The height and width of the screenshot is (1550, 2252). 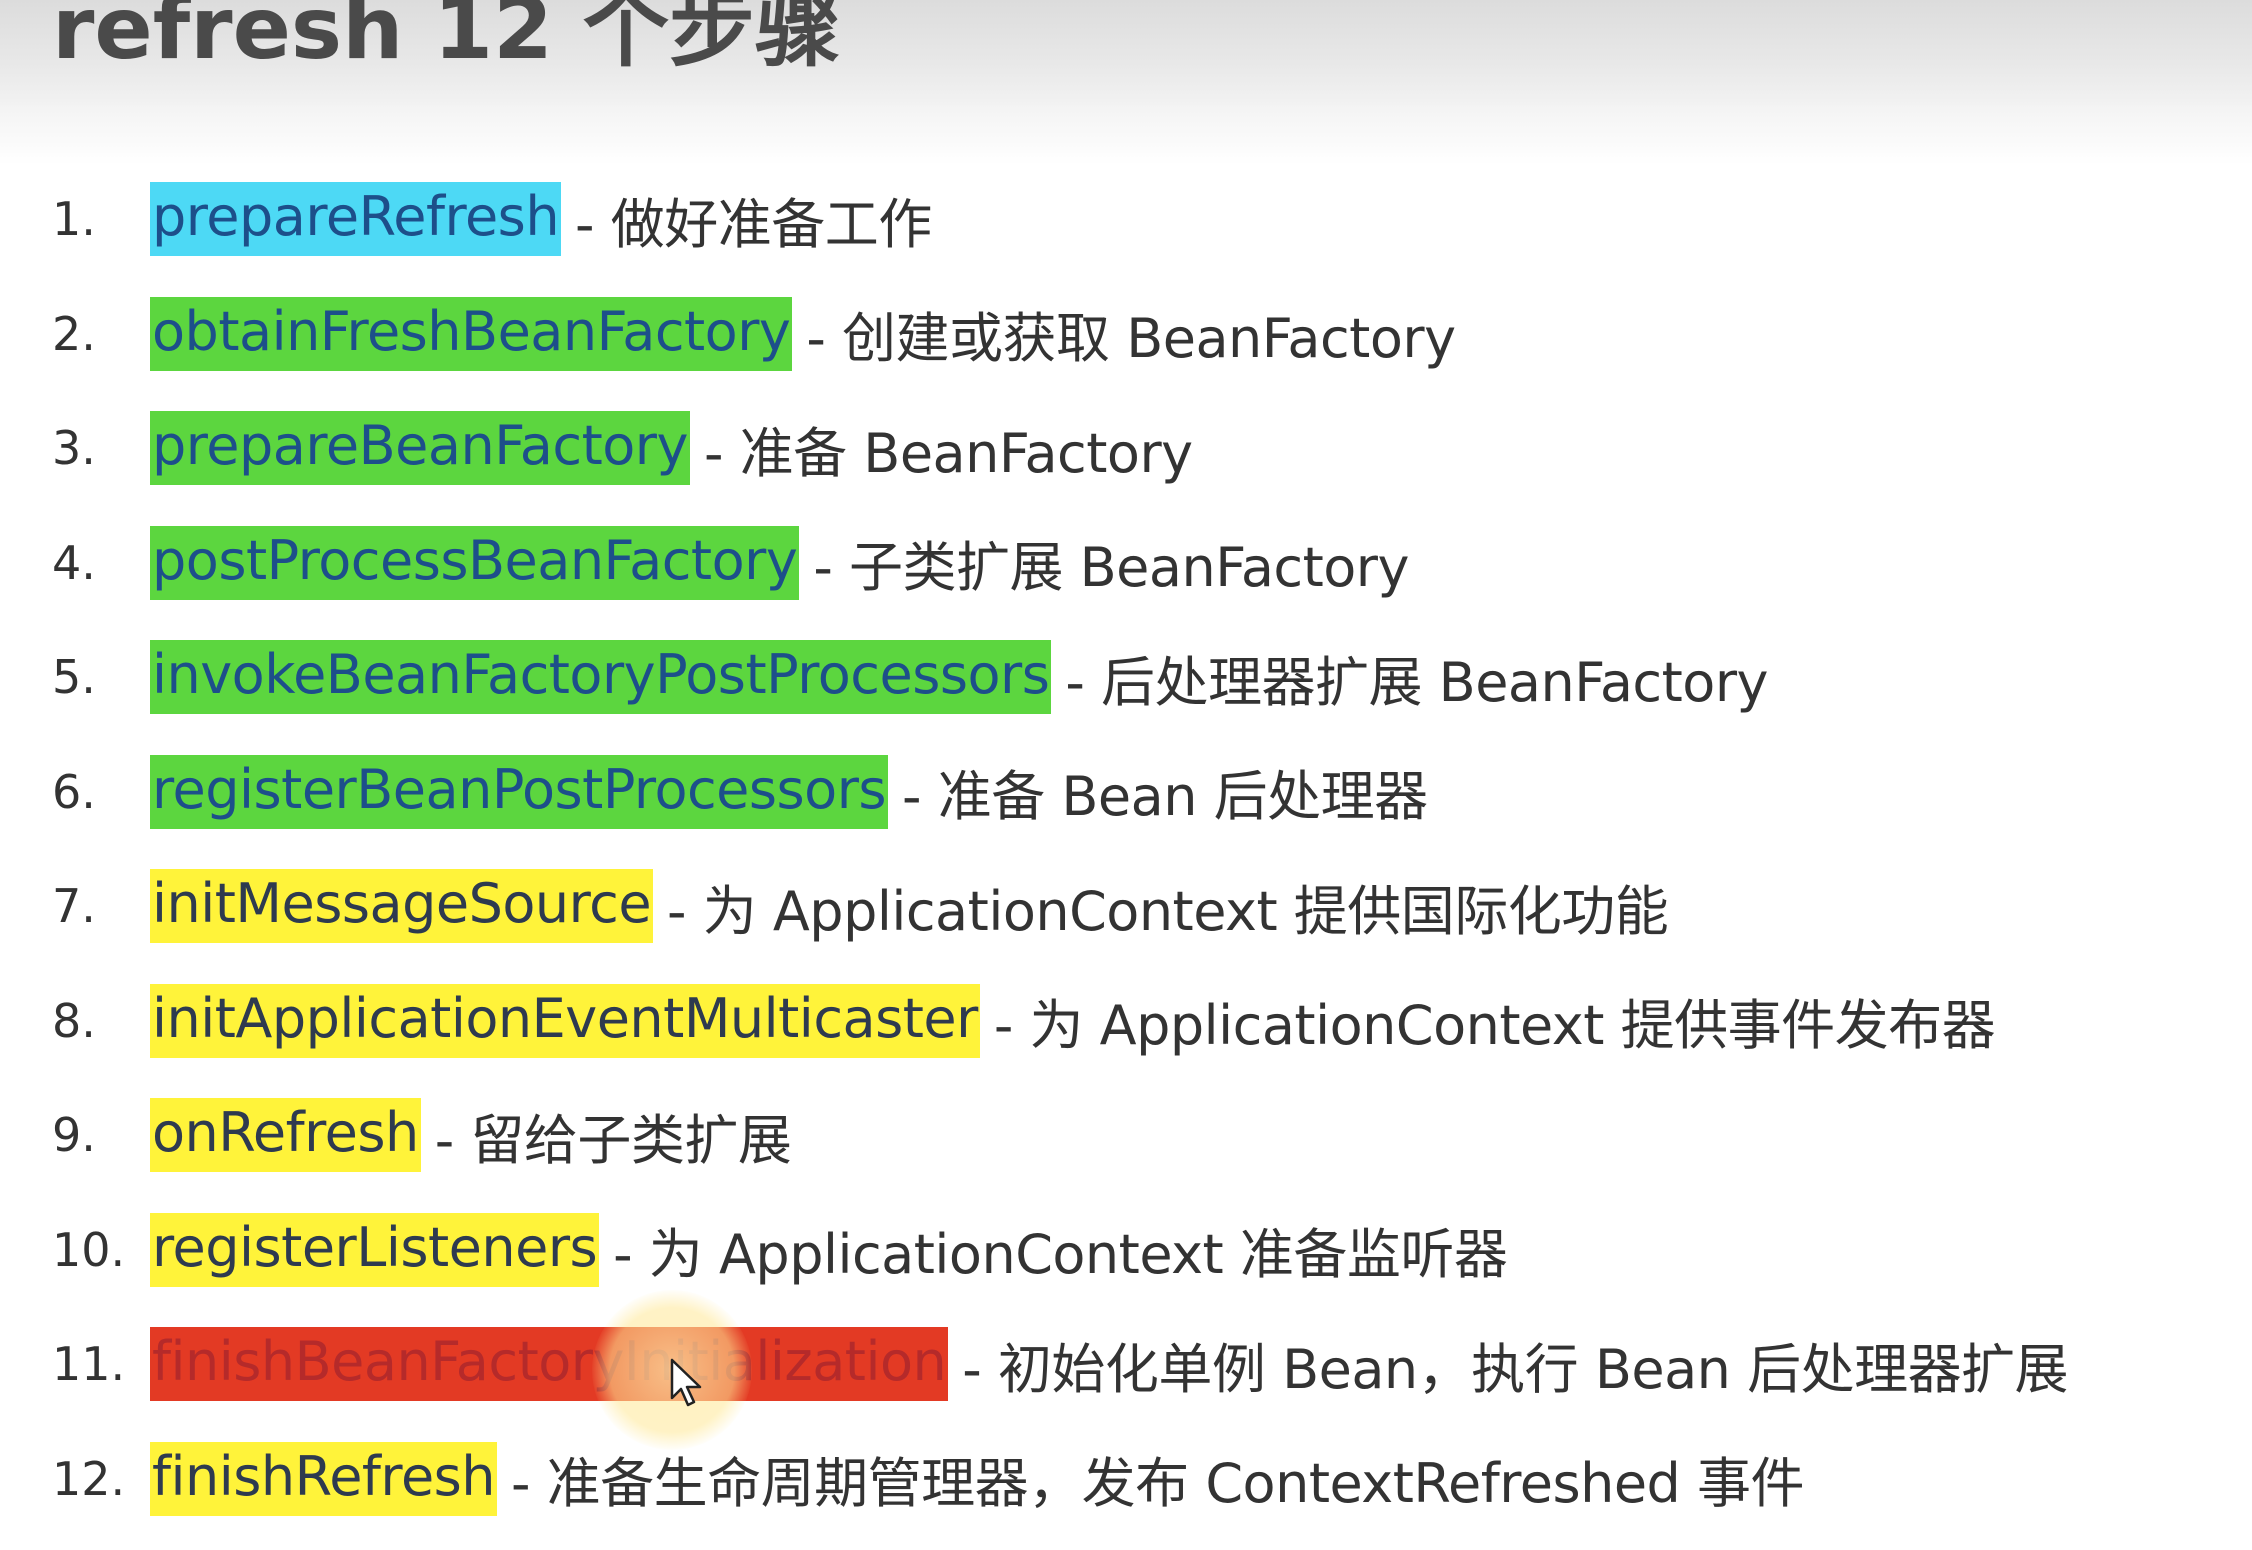 What do you see at coordinates (753, 224) in the screenshot?
I see `step-description: - 做好准备工作` at bounding box center [753, 224].